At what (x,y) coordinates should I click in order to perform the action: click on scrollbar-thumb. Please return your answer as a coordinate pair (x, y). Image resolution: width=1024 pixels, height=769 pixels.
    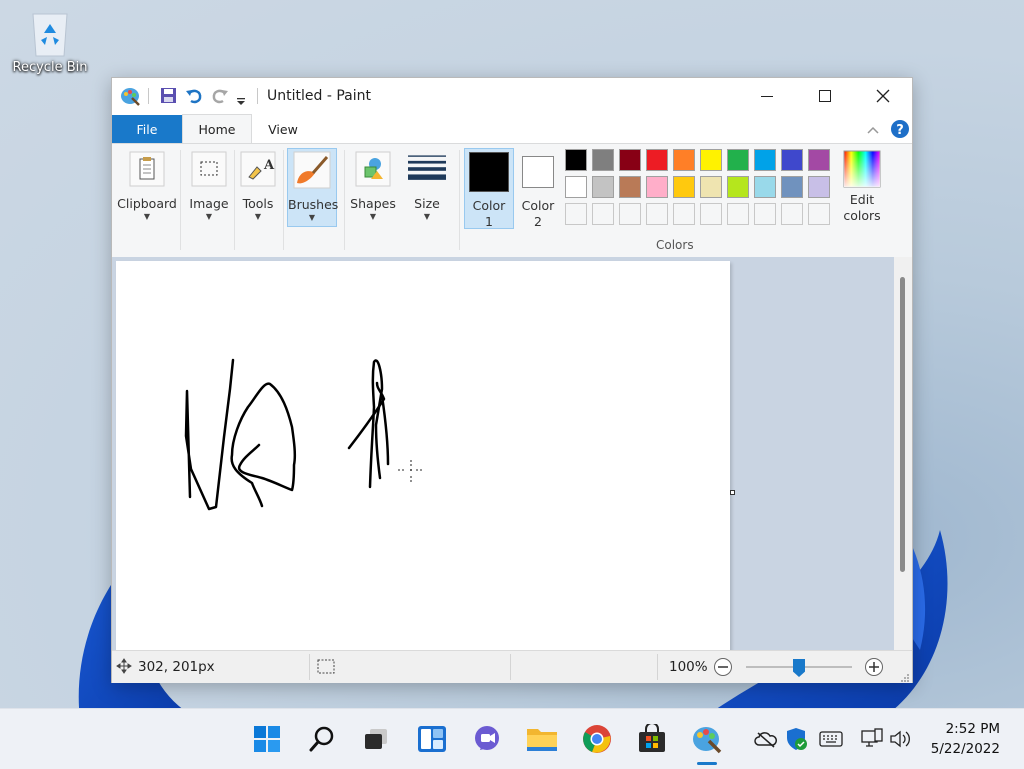
    Looking at the image, I should click on (902, 424).